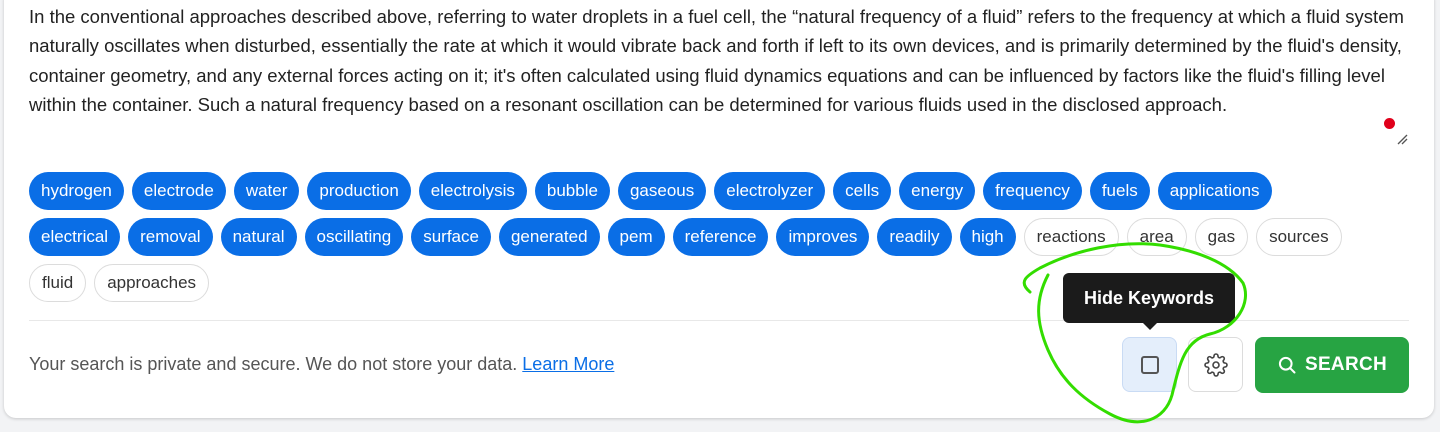 Image resolution: width=1440 pixels, height=432 pixels. What do you see at coordinates (170, 237) in the screenshot?
I see `keyword-chip: removal` at bounding box center [170, 237].